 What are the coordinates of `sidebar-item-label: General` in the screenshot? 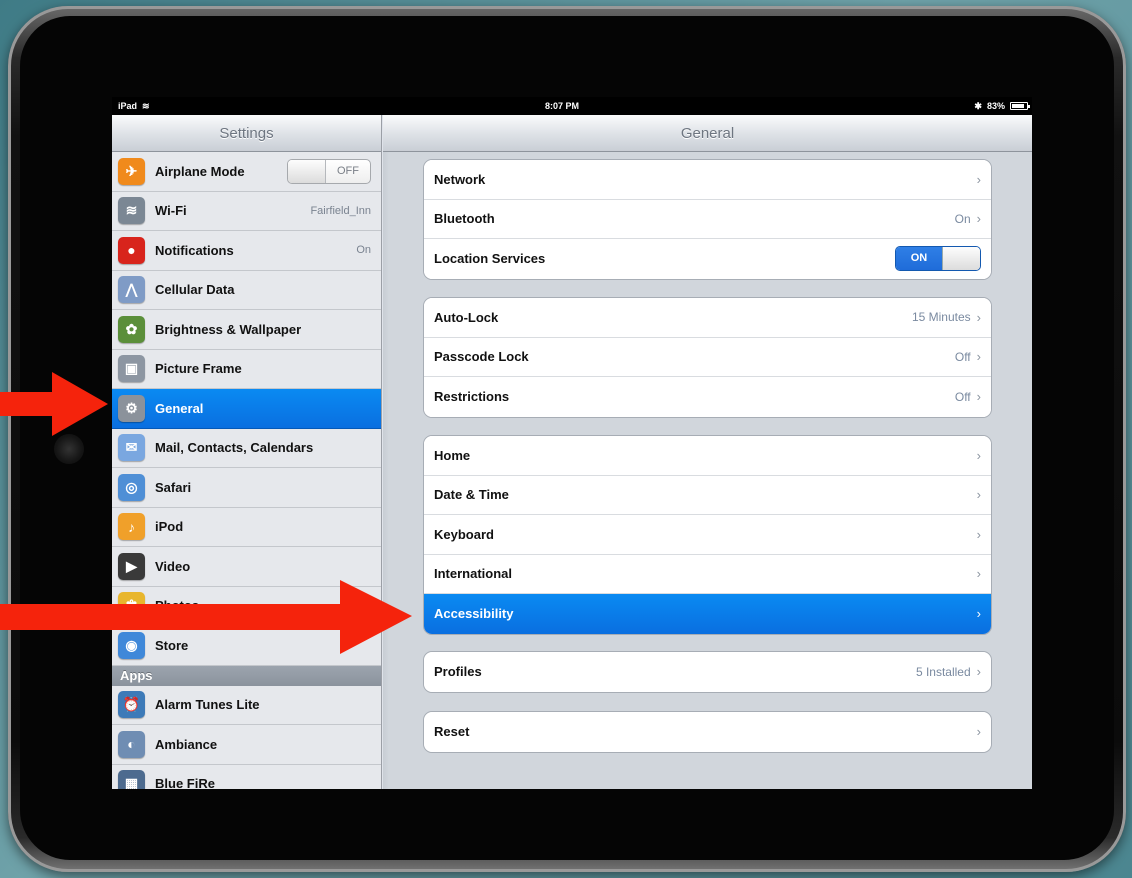 It's located at (179, 408).